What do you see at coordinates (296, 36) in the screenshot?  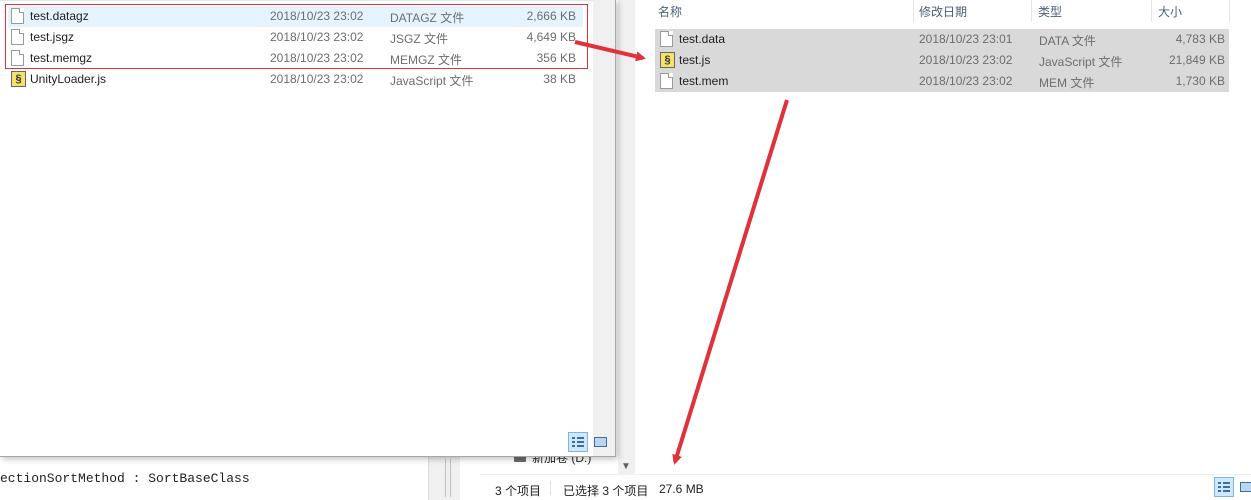 I see `annotation-highlight-box` at bounding box center [296, 36].